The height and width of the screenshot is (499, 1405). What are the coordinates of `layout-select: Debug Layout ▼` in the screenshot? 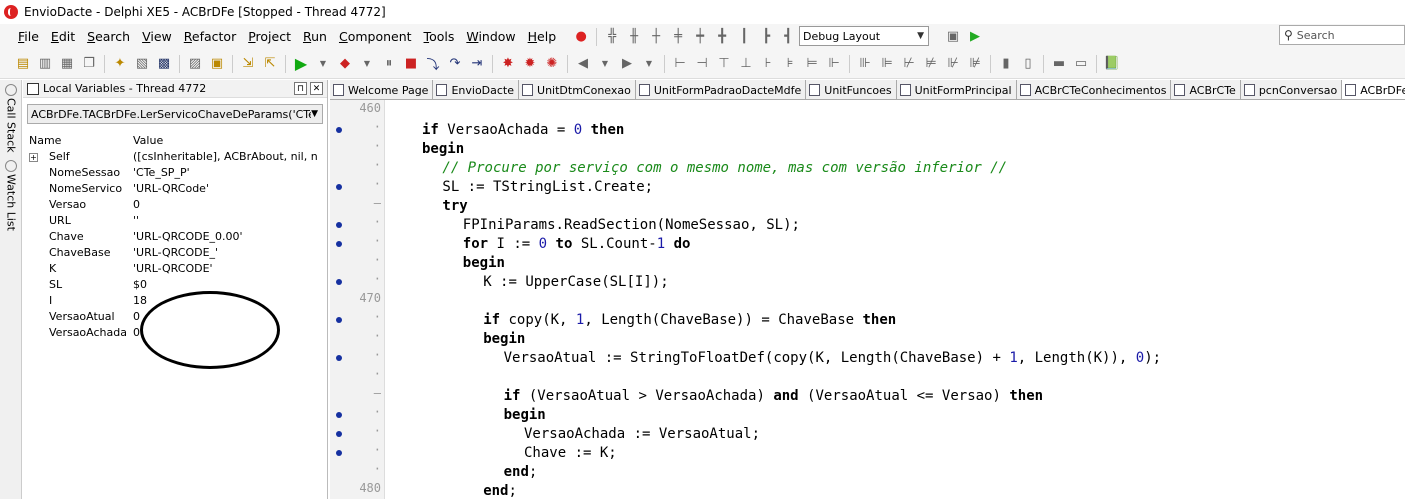 It's located at (864, 36).